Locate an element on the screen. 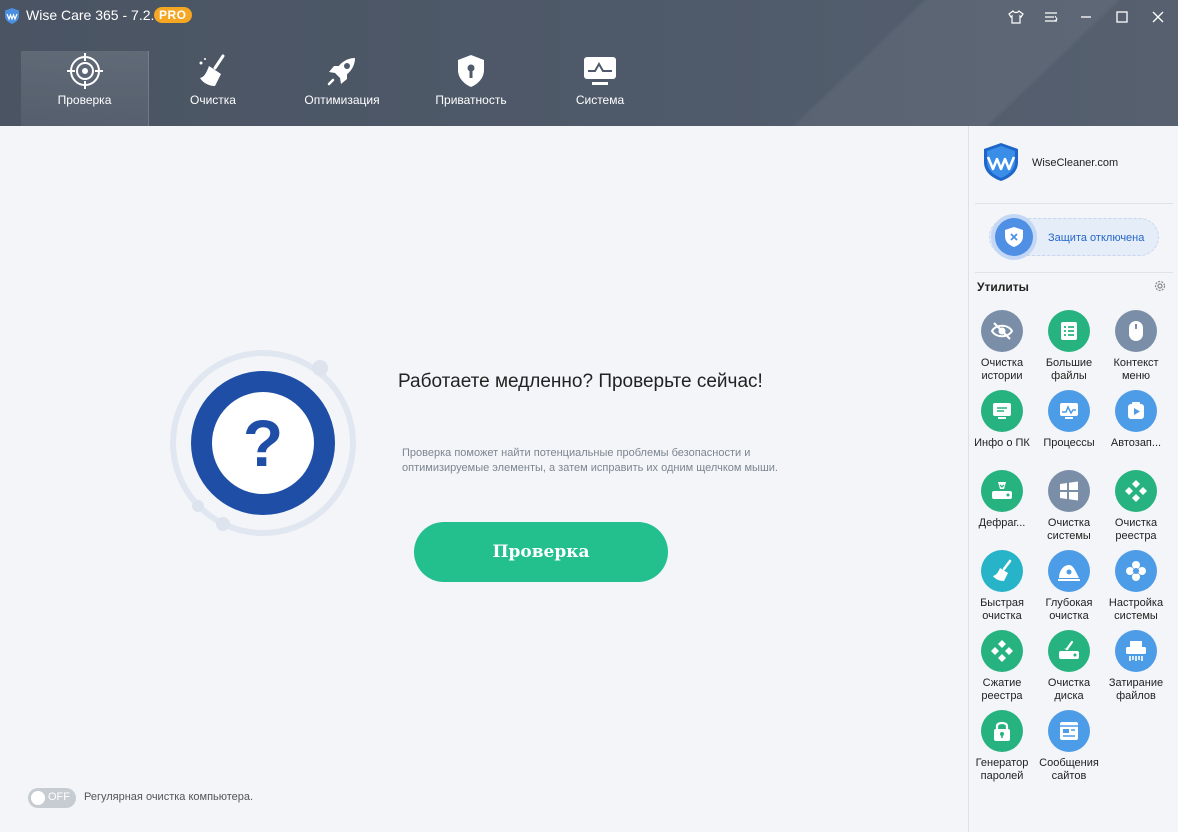 This screenshot has height=832, width=1178. headline: Работаете медленно? Проверьте сейчас! is located at coordinates (580, 381).